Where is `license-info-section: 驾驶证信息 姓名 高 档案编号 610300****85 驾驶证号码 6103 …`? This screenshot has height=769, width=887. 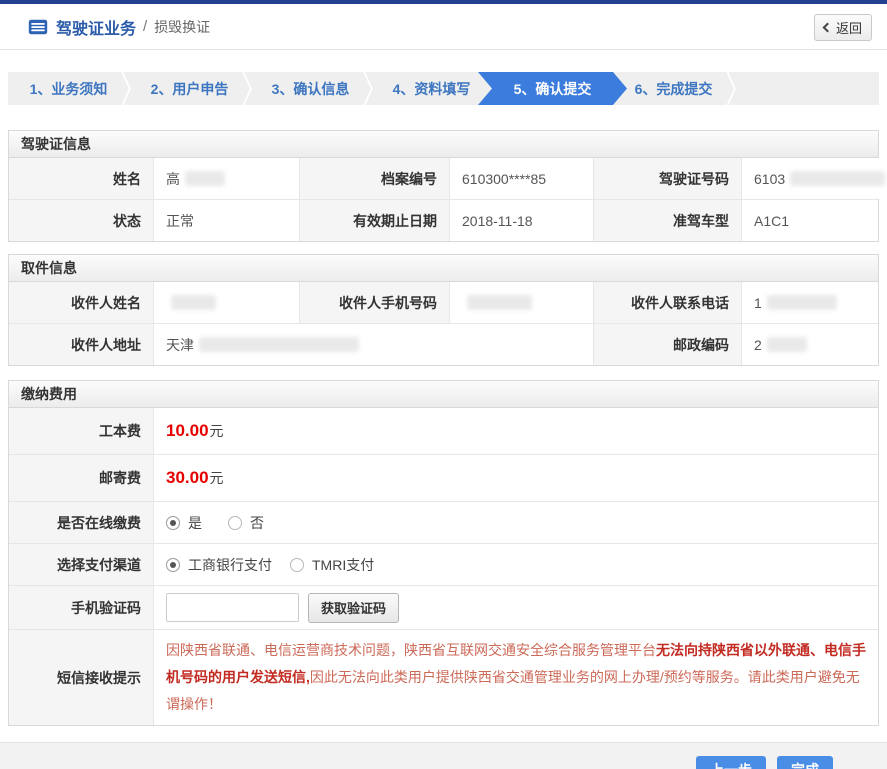 license-info-section: 驾驶证信息 姓名 高 档案编号 610300****85 驾驶证号码 6103 … is located at coordinates (447, 186).